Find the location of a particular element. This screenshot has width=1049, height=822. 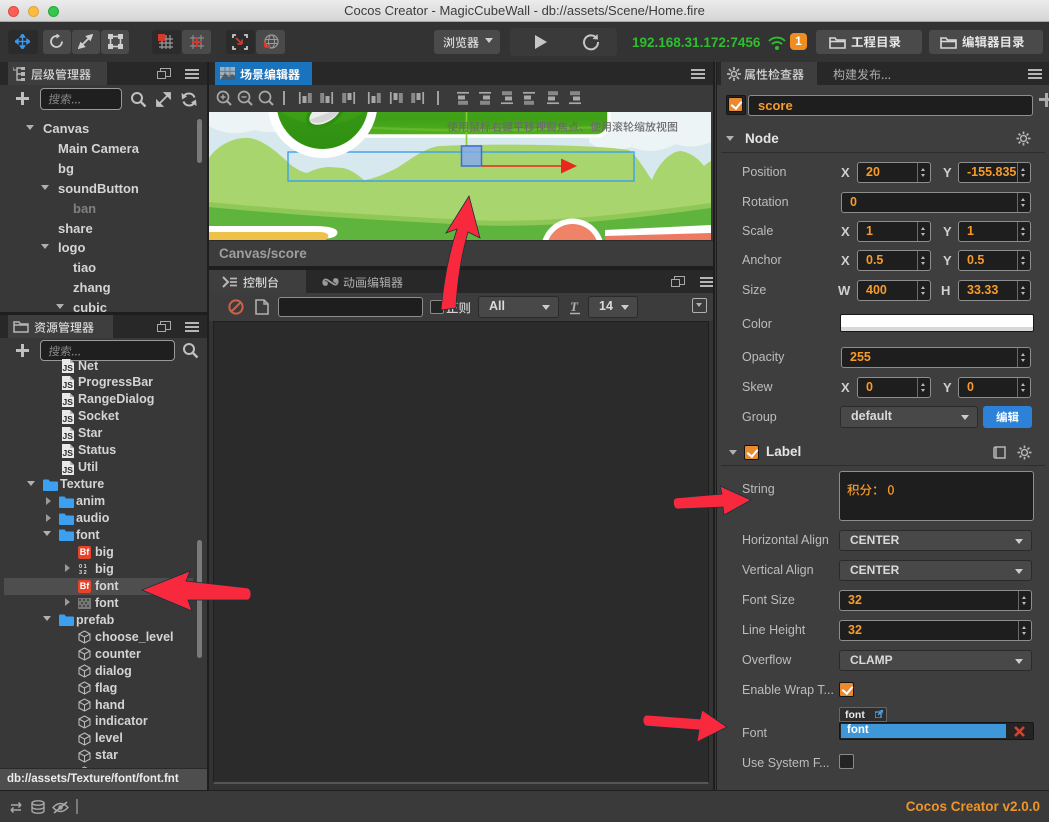

svg-text: 3 2 is located at coordinates (83, 573).